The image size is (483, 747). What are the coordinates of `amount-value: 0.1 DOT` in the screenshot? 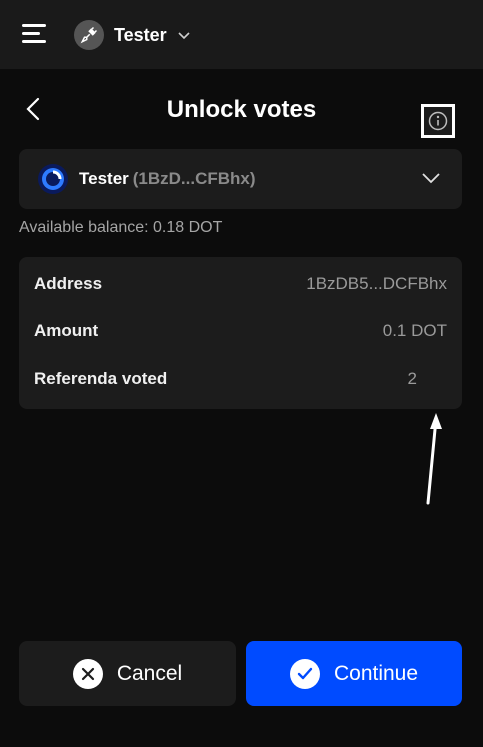 It's located at (414, 330).